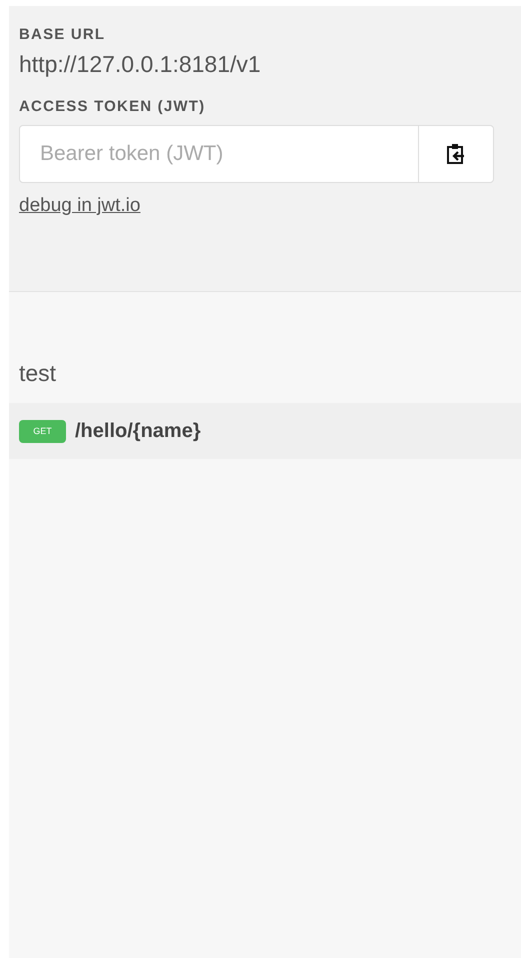  What do you see at coordinates (138, 431) in the screenshot?
I see `endpoint-path: /hello/{name}` at bounding box center [138, 431].